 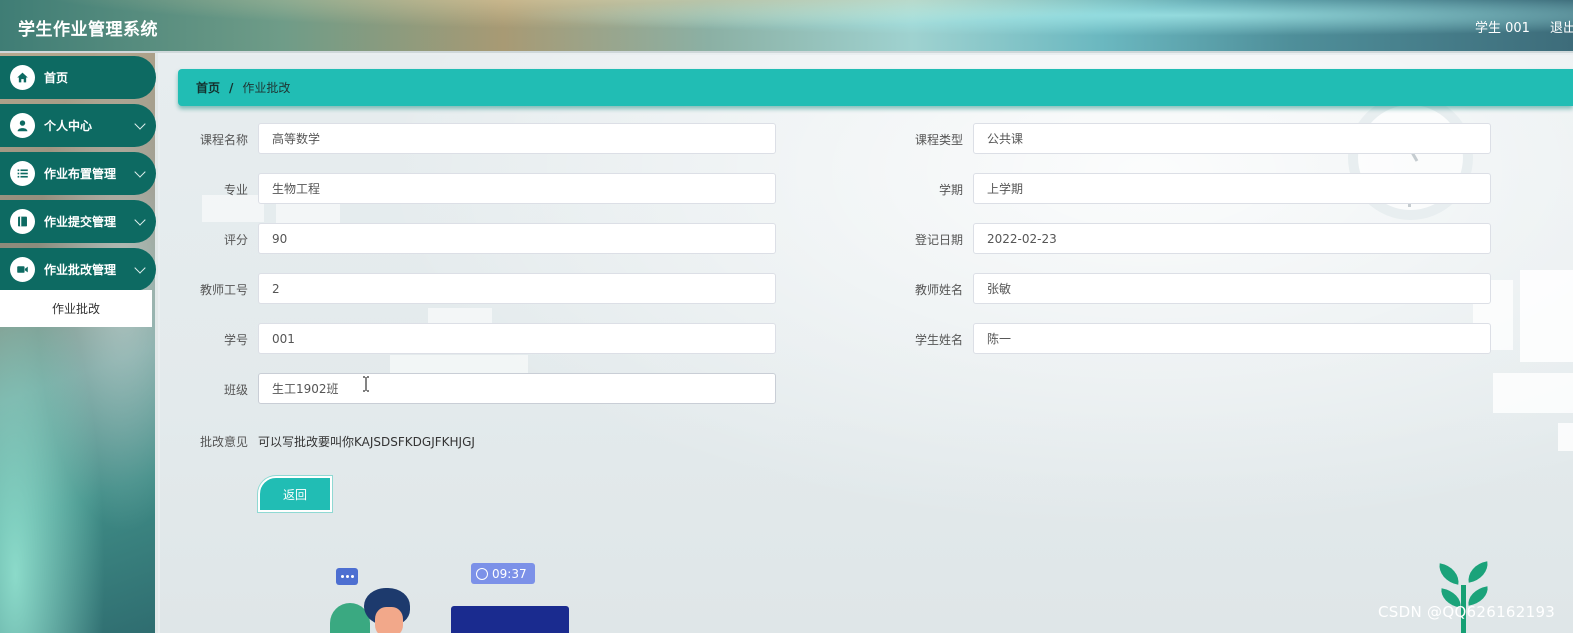 What do you see at coordinates (1232, 188) in the screenshot?
I see `semester-field: 上学期` at bounding box center [1232, 188].